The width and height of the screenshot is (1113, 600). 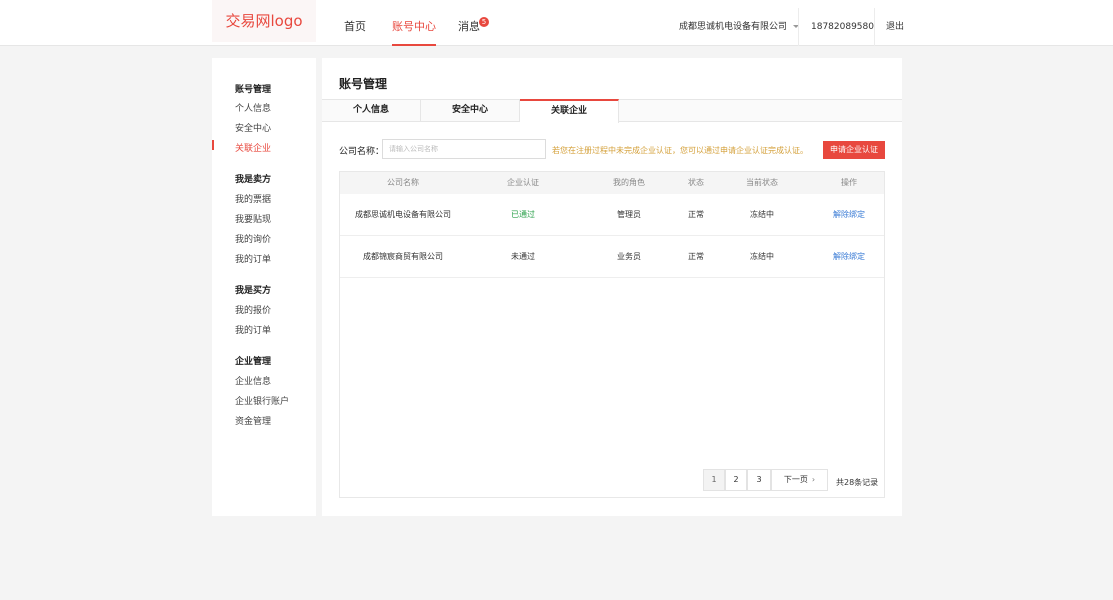 What do you see at coordinates (733, 27) in the screenshot?
I see `company-switcher-label: 成都思诚机电设备有限公司` at bounding box center [733, 27].